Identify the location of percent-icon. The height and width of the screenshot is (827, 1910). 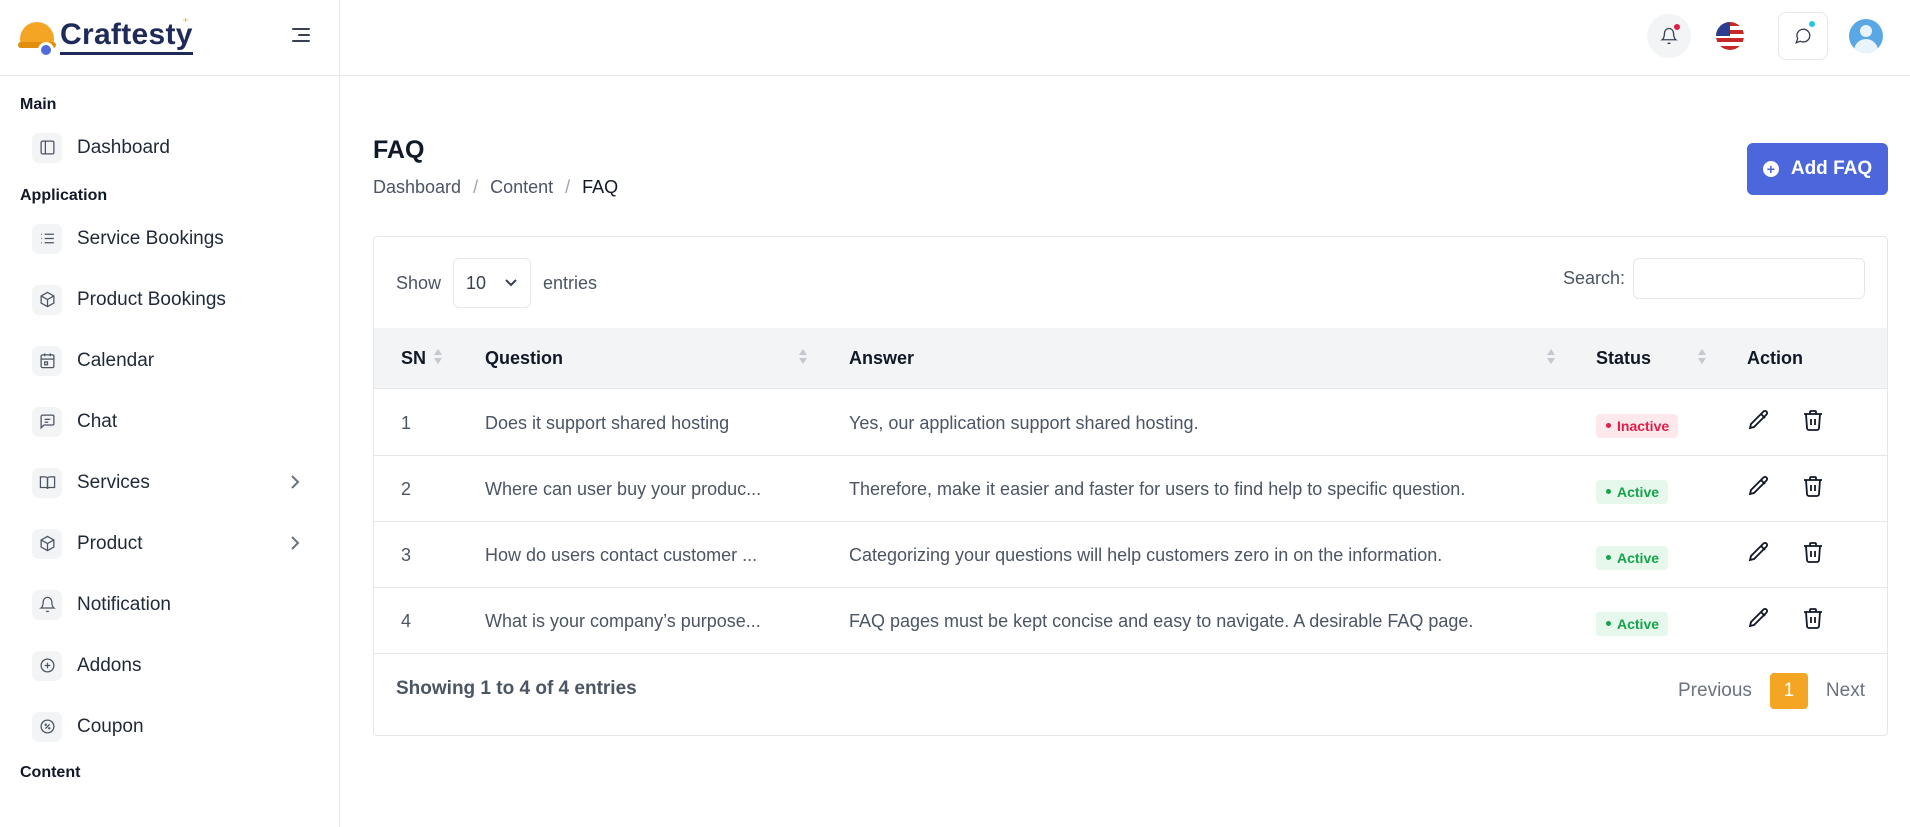
(47, 726).